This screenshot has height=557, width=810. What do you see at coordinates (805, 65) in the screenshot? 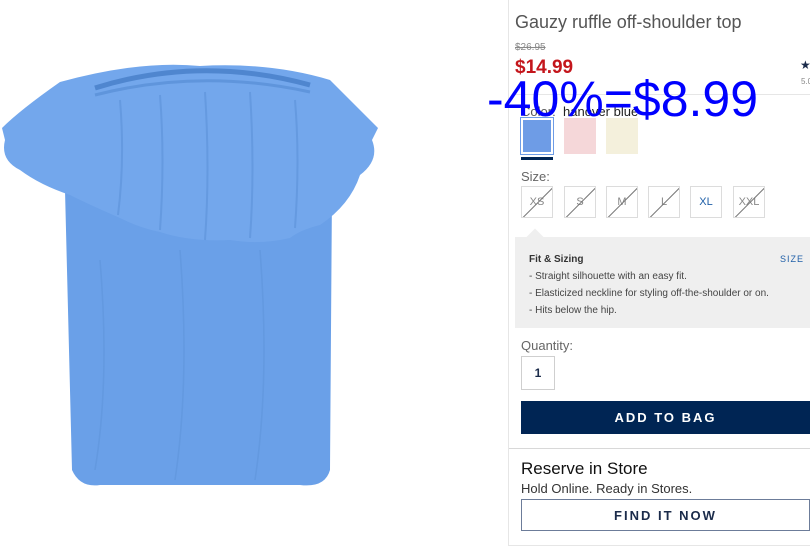
I see `rating-star-icon: ★` at bounding box center [805, 65].